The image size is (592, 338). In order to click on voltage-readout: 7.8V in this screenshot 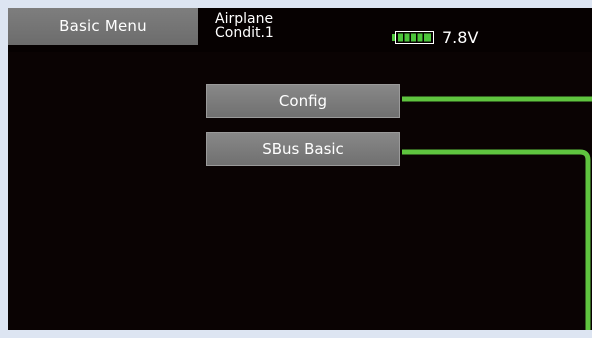, I will do `click(460, 37)`.